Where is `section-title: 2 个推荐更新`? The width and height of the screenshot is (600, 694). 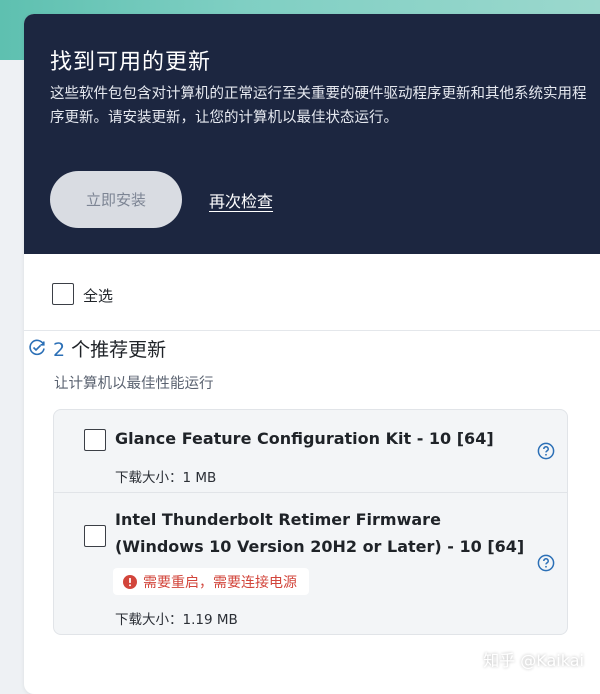
section-title: 2 个推荐更新 is located at coordinates (109, 348).